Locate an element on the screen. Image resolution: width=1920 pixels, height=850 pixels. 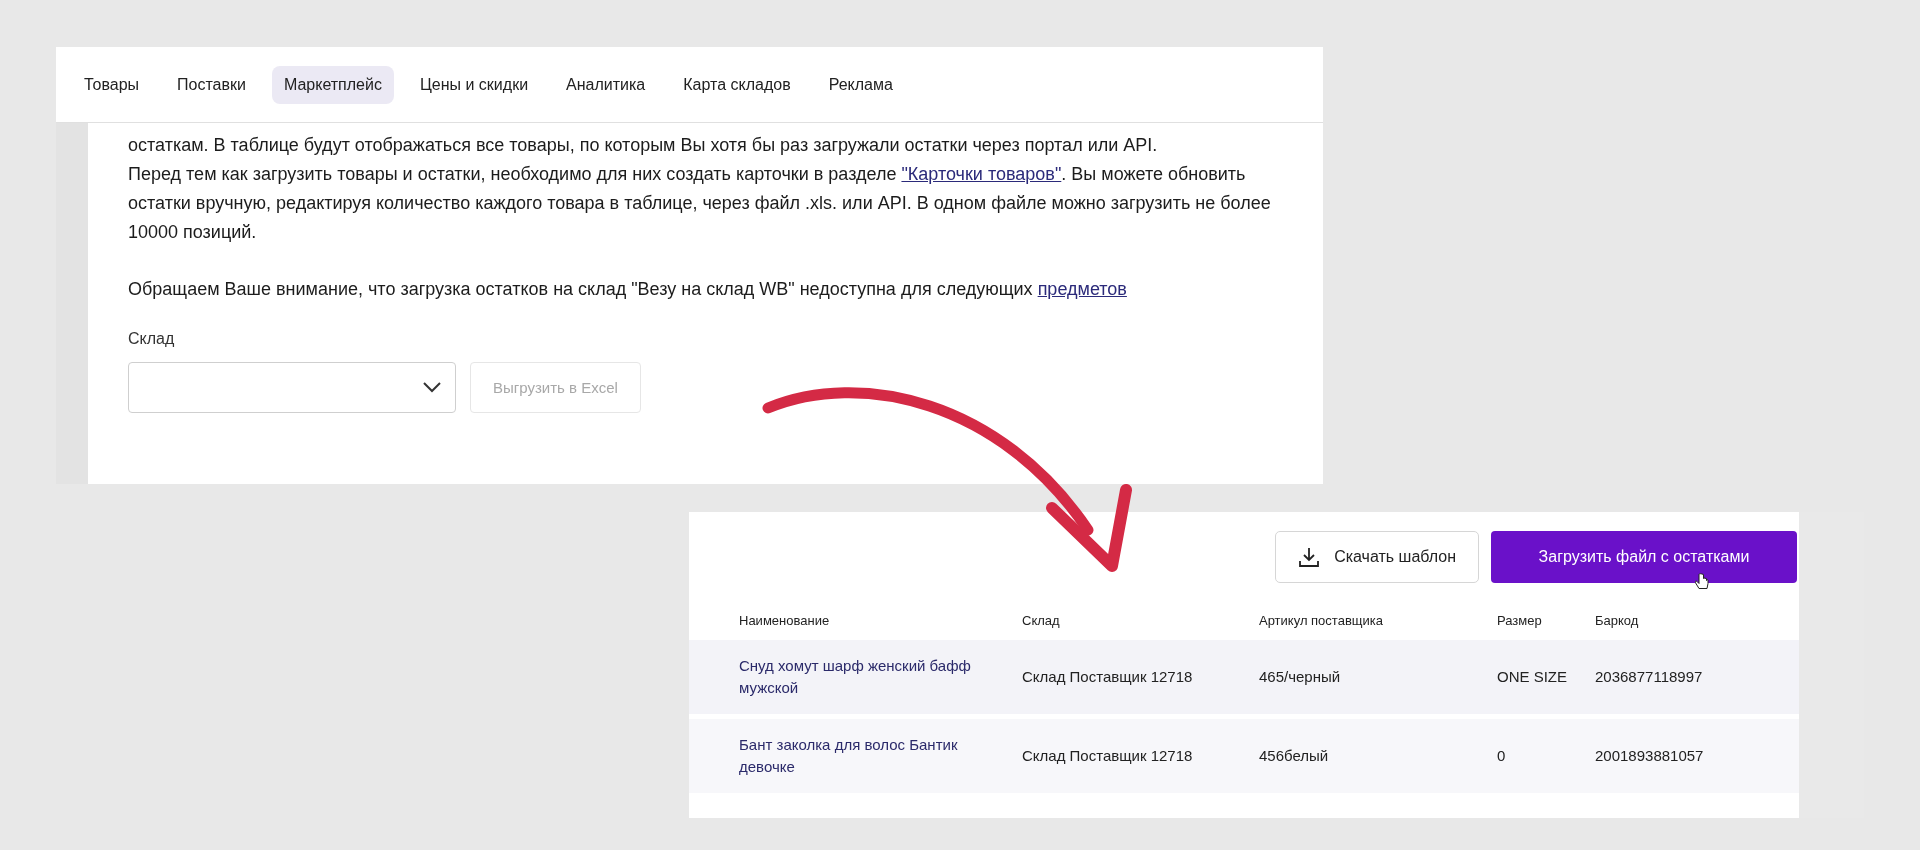
nav-tab: Поставки is located at coordinates (211, 84).